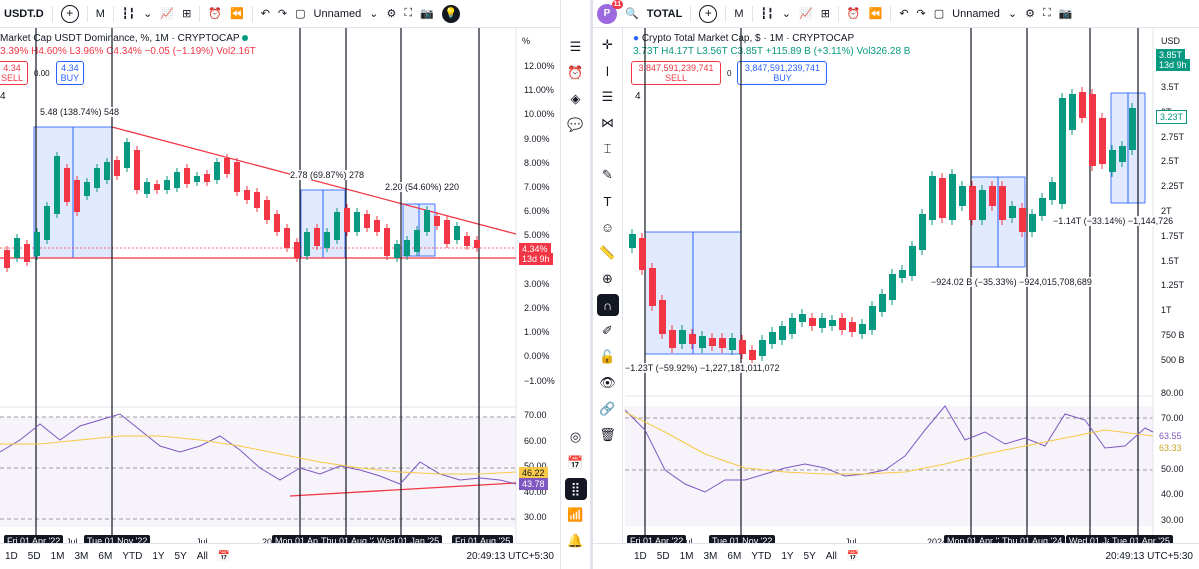 The height and width of the screenshot is (569, 1199). What do you see at coordinates (608, 253) in the screenshot?
I see `measure-tool: 📏` at bounding box center [608, 253].